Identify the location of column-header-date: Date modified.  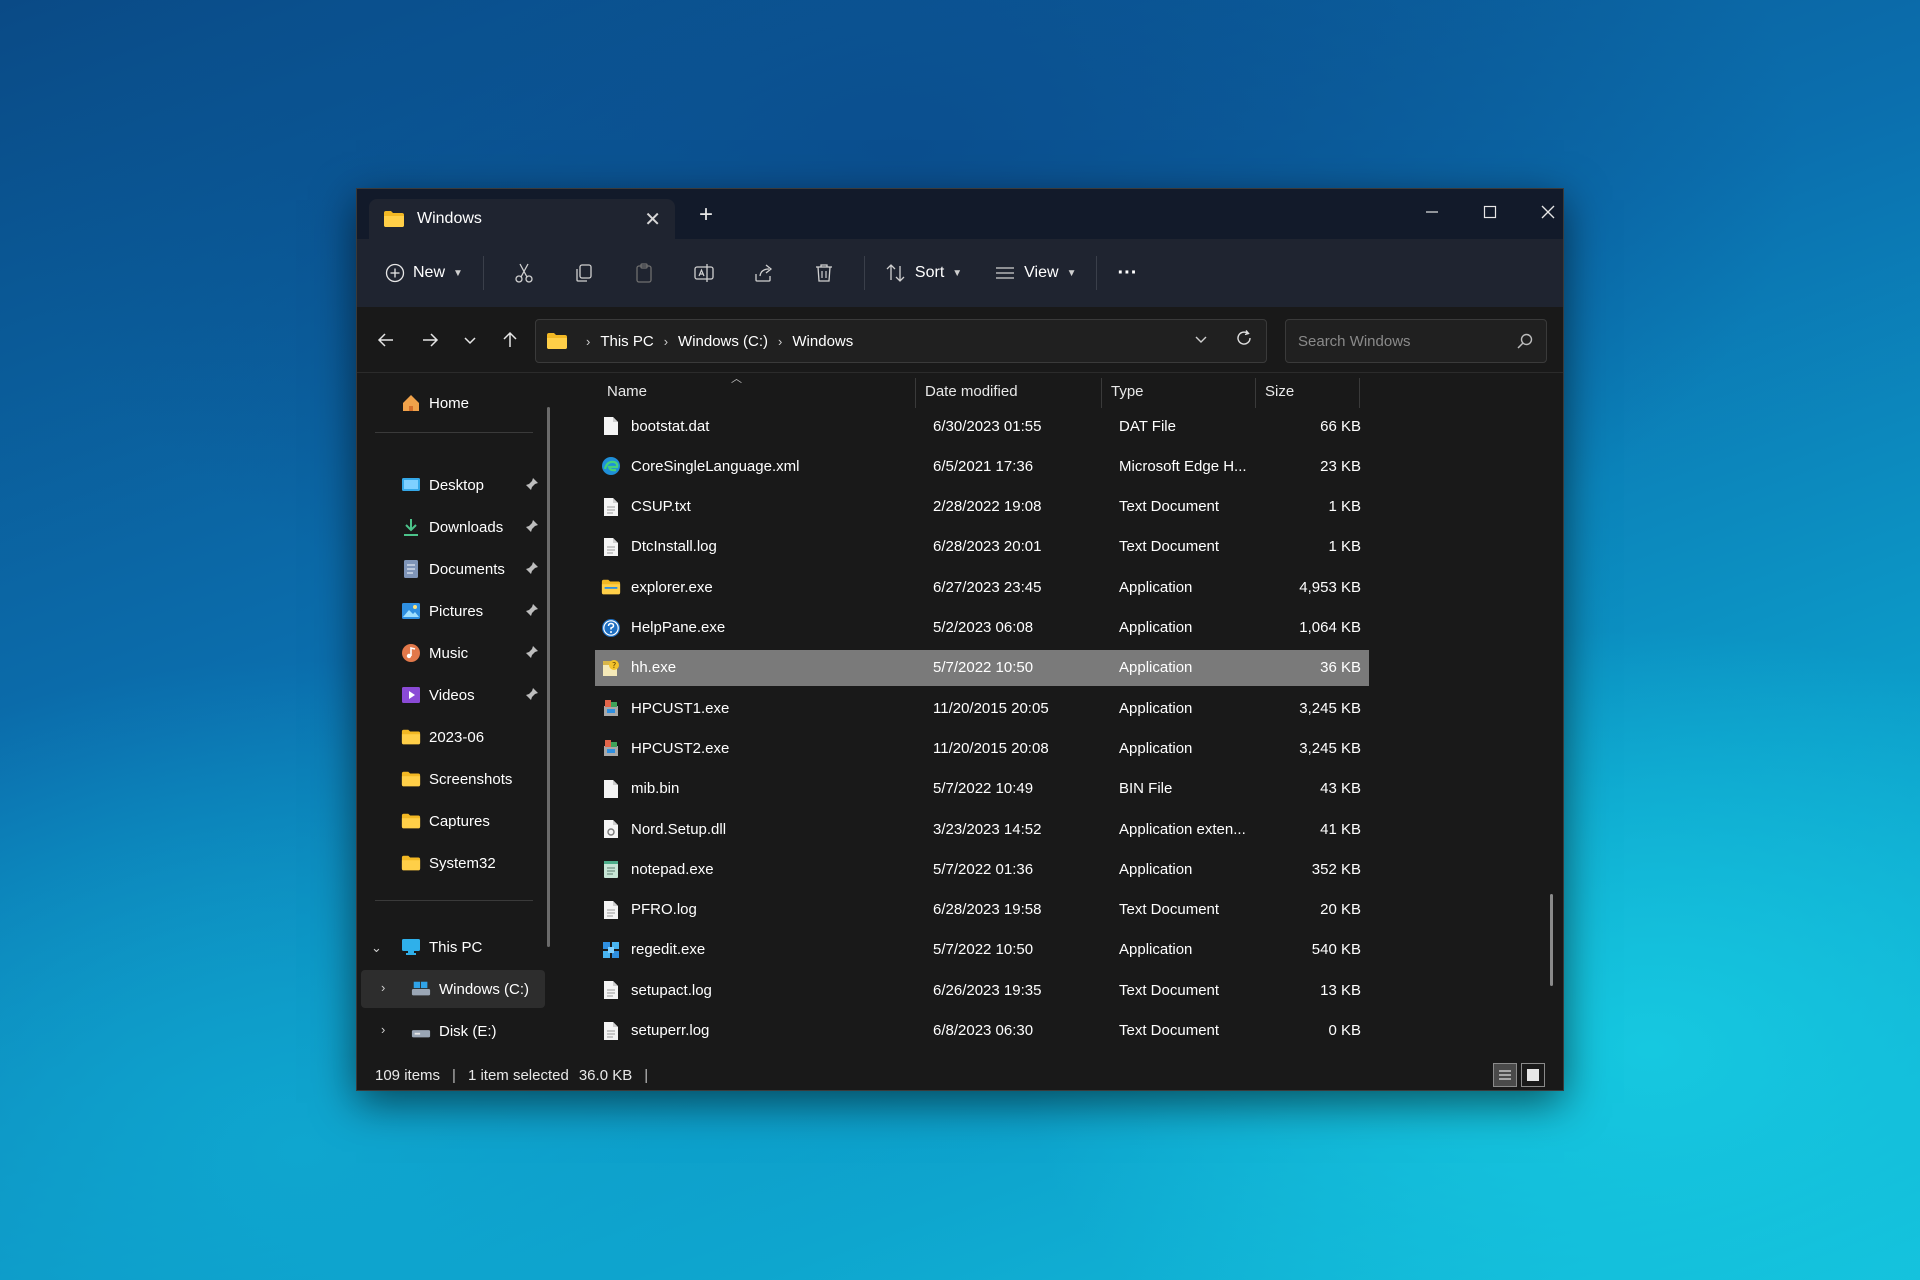
(971, 391).